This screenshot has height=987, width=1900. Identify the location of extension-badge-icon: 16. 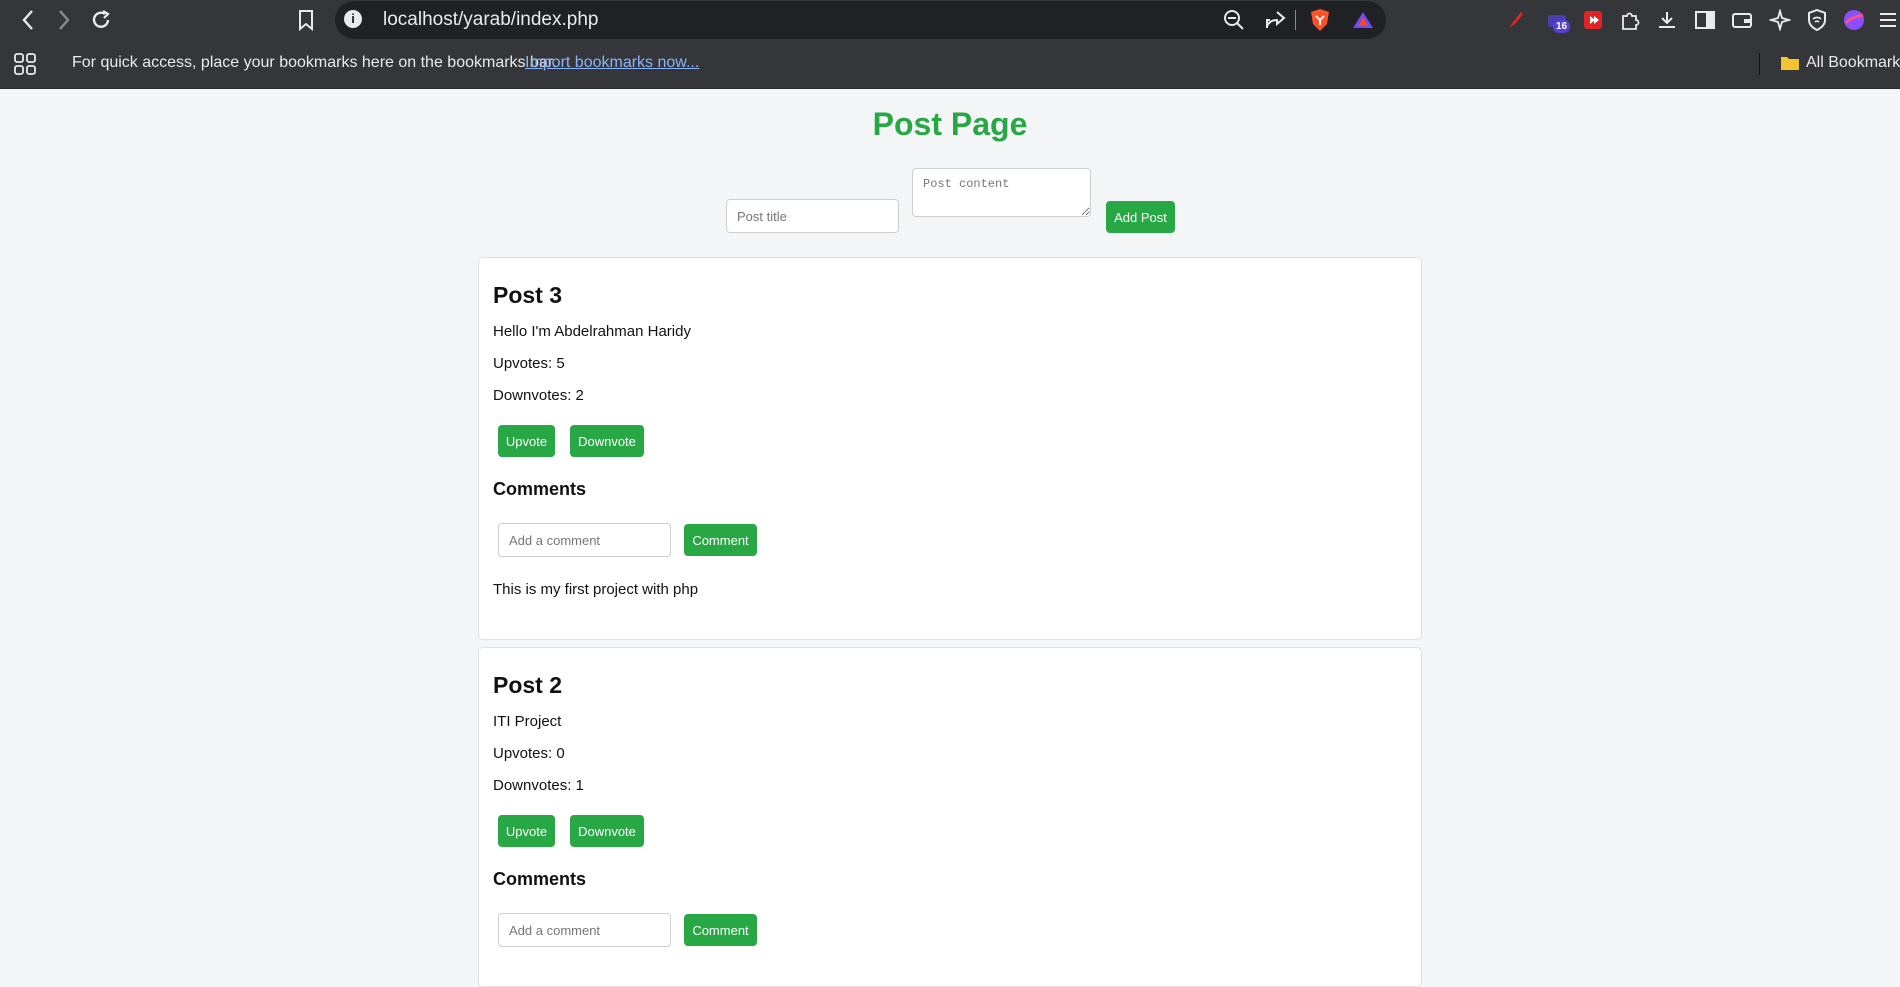
(1557, 21).